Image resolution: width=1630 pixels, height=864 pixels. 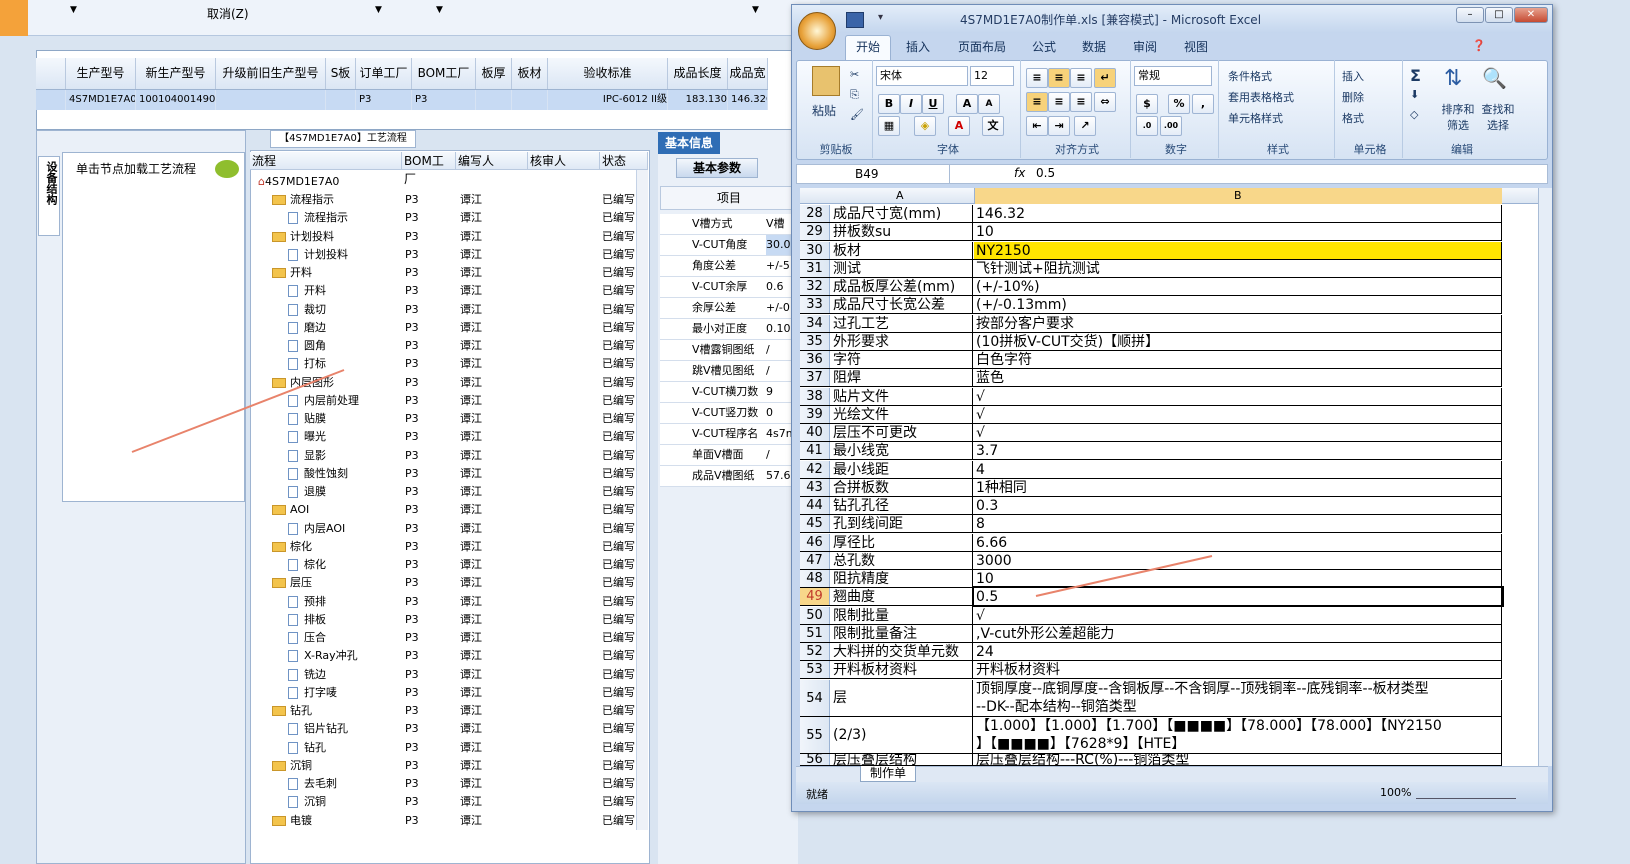 I want to click on tree-row: 贴膜 P3 谭江 已编写, so click(x=449, y=419).